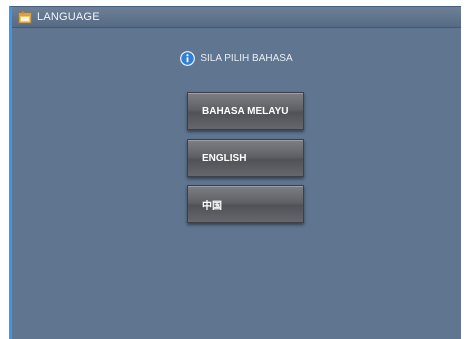  I want to click on prompt-text: SILA PILIH BAHASA, so click(246, 58).